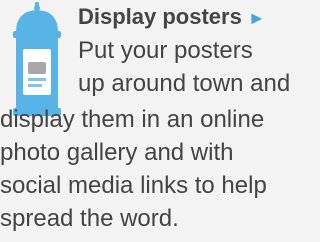 Image resolution: width=320 pixels, height=242 pixels. What do you see at coordinates (256, 18) in the screenshot?
I see `arrow-right-icon: ►` at bounding box center [256, 18].